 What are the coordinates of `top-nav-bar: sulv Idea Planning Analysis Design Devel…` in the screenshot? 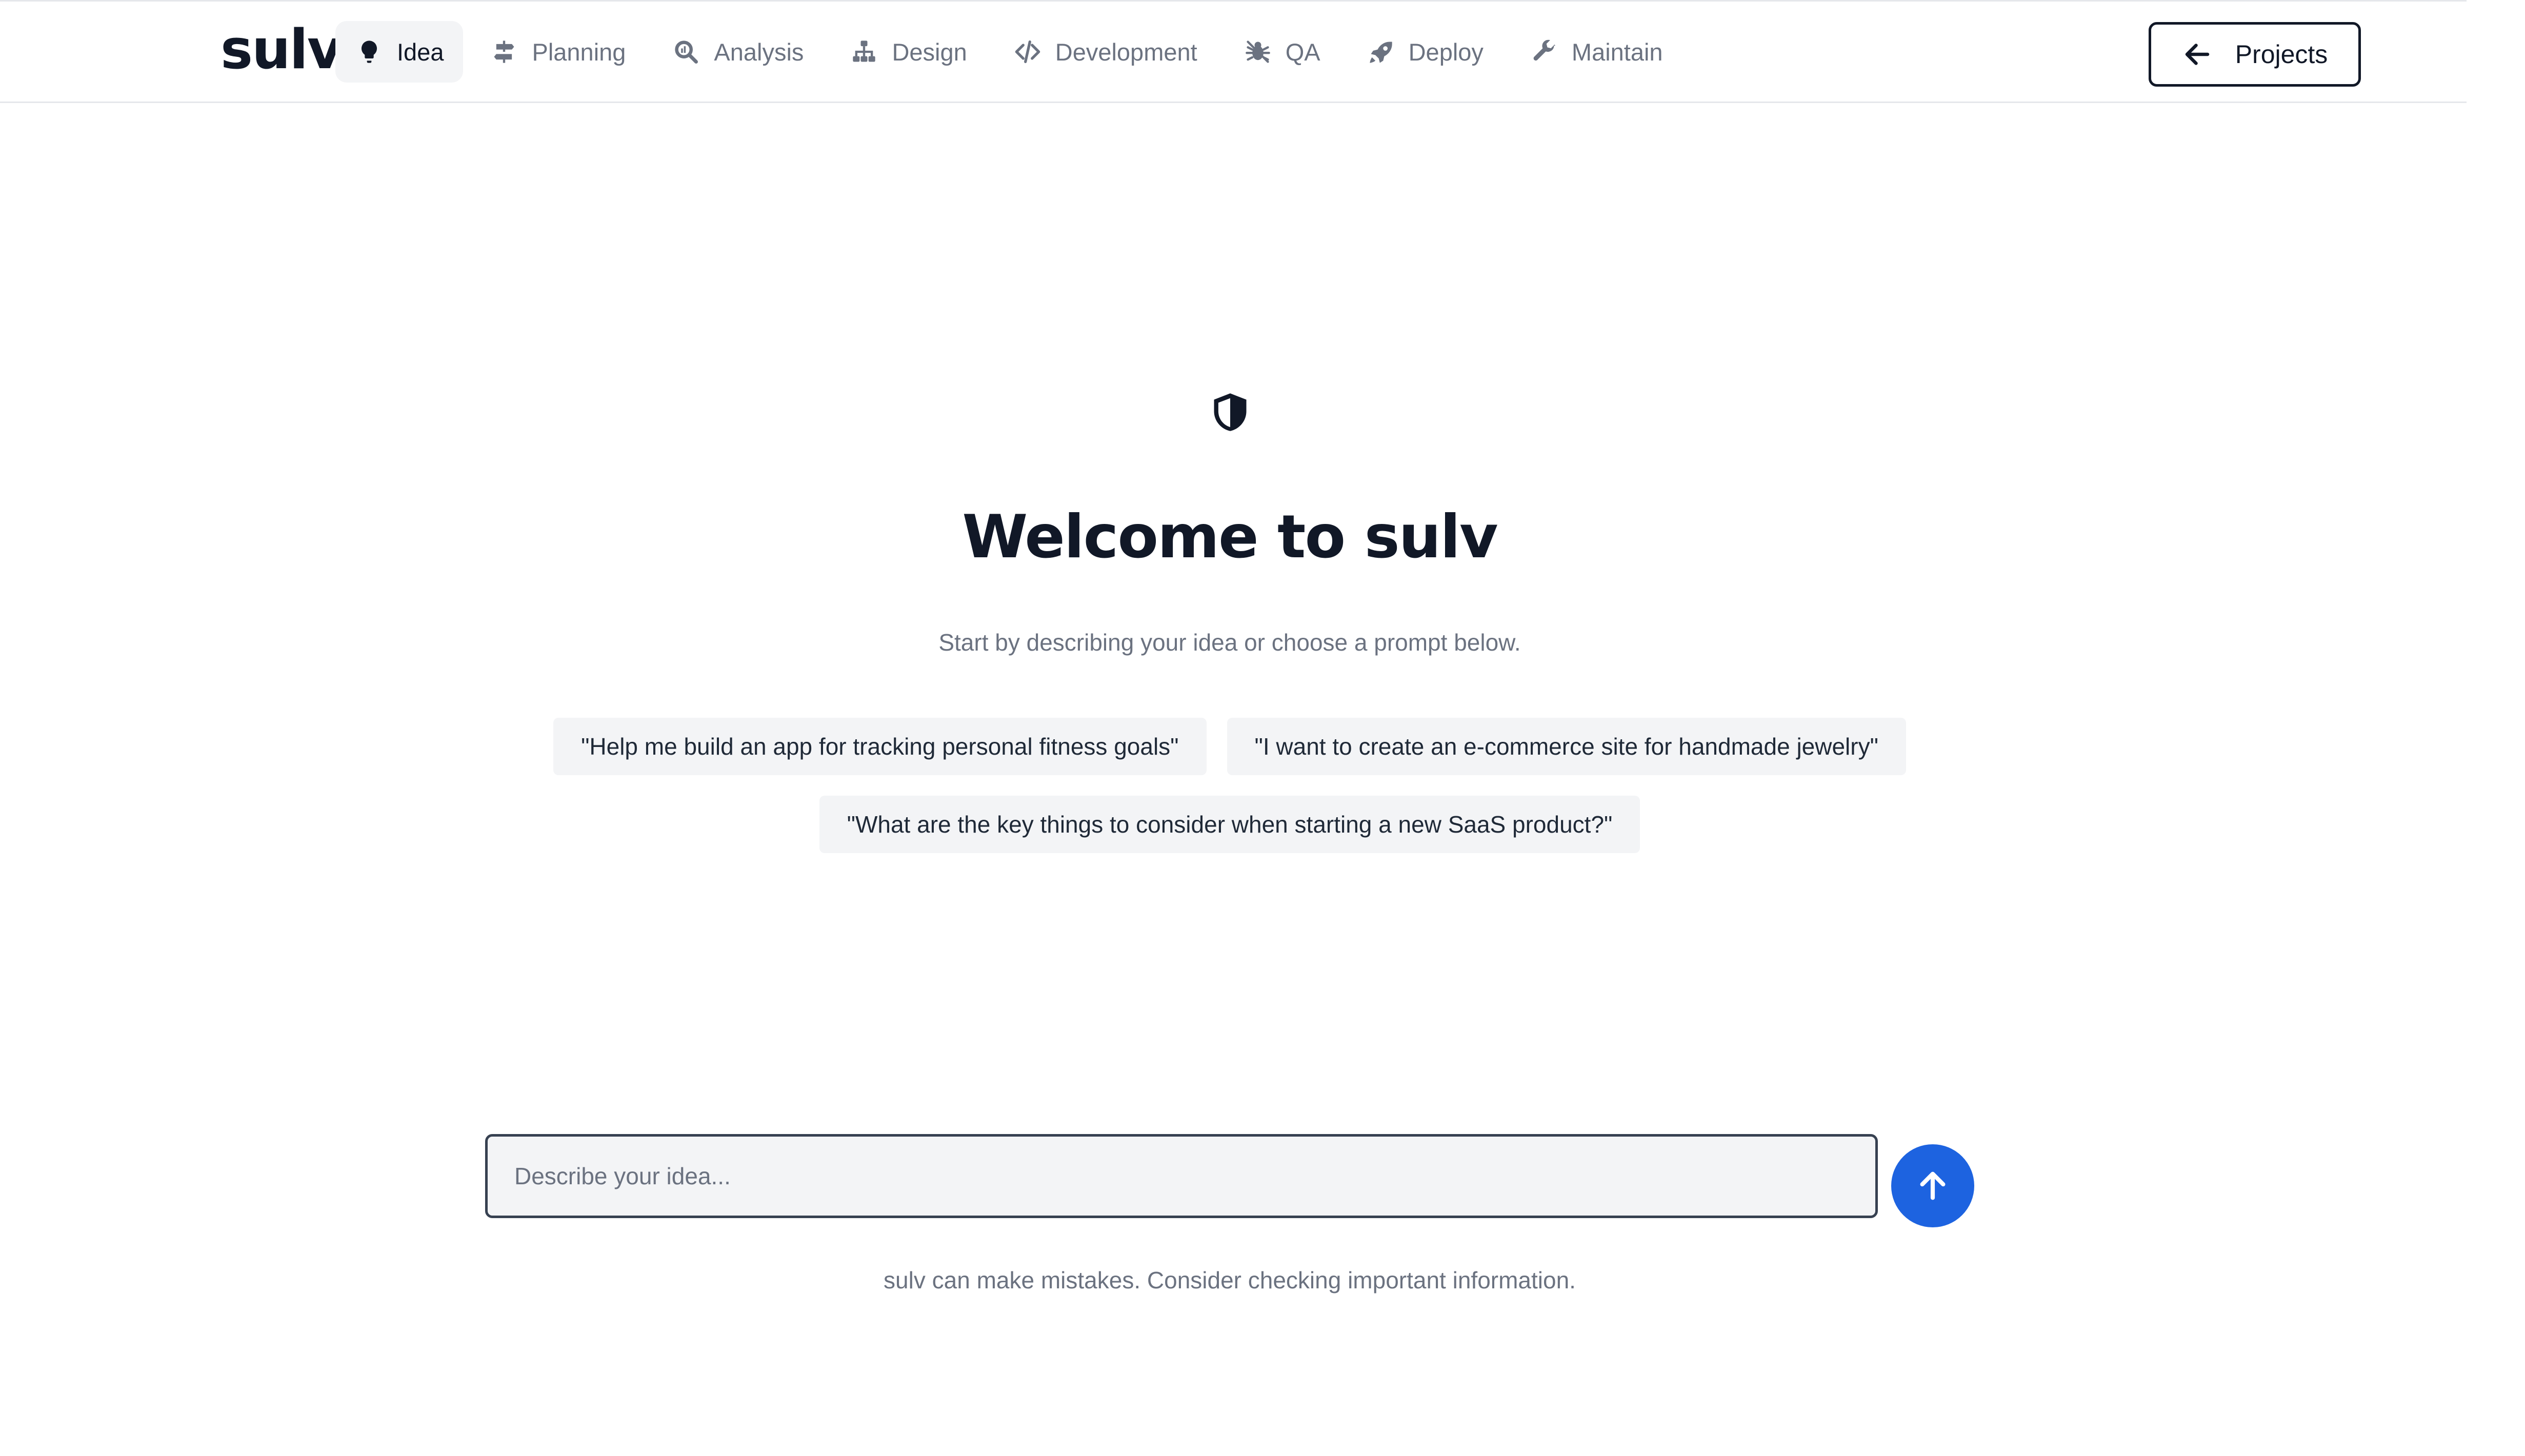 It's located at (1234, 51).